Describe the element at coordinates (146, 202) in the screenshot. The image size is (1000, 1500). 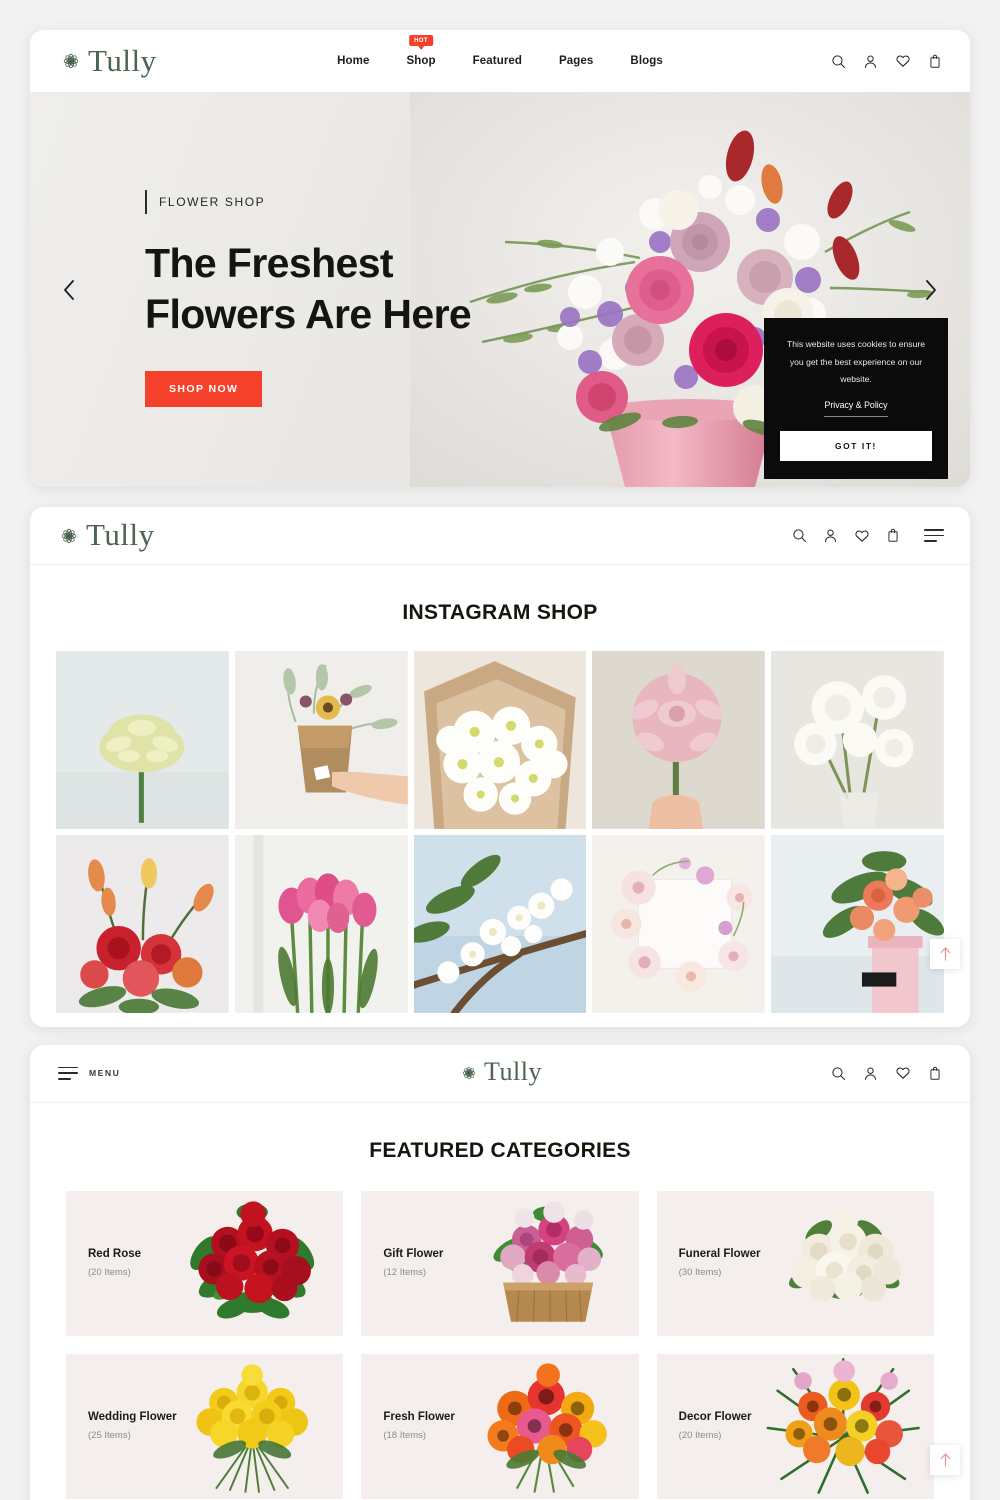
I see `eyebrow-accent-bar` at that location.